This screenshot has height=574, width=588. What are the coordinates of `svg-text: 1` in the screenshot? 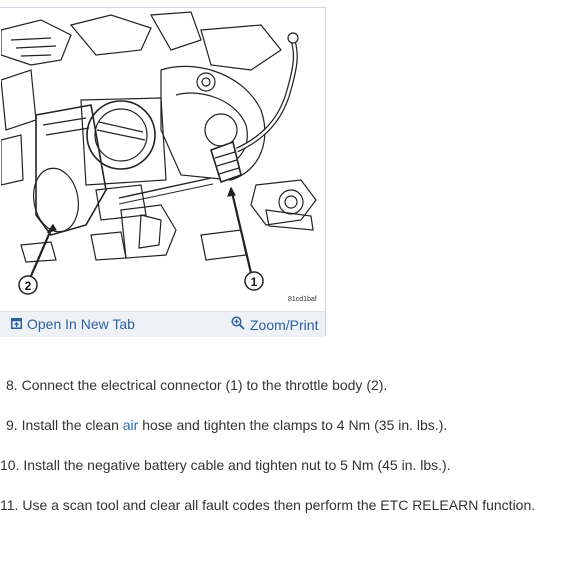 It's located at (254, 282).